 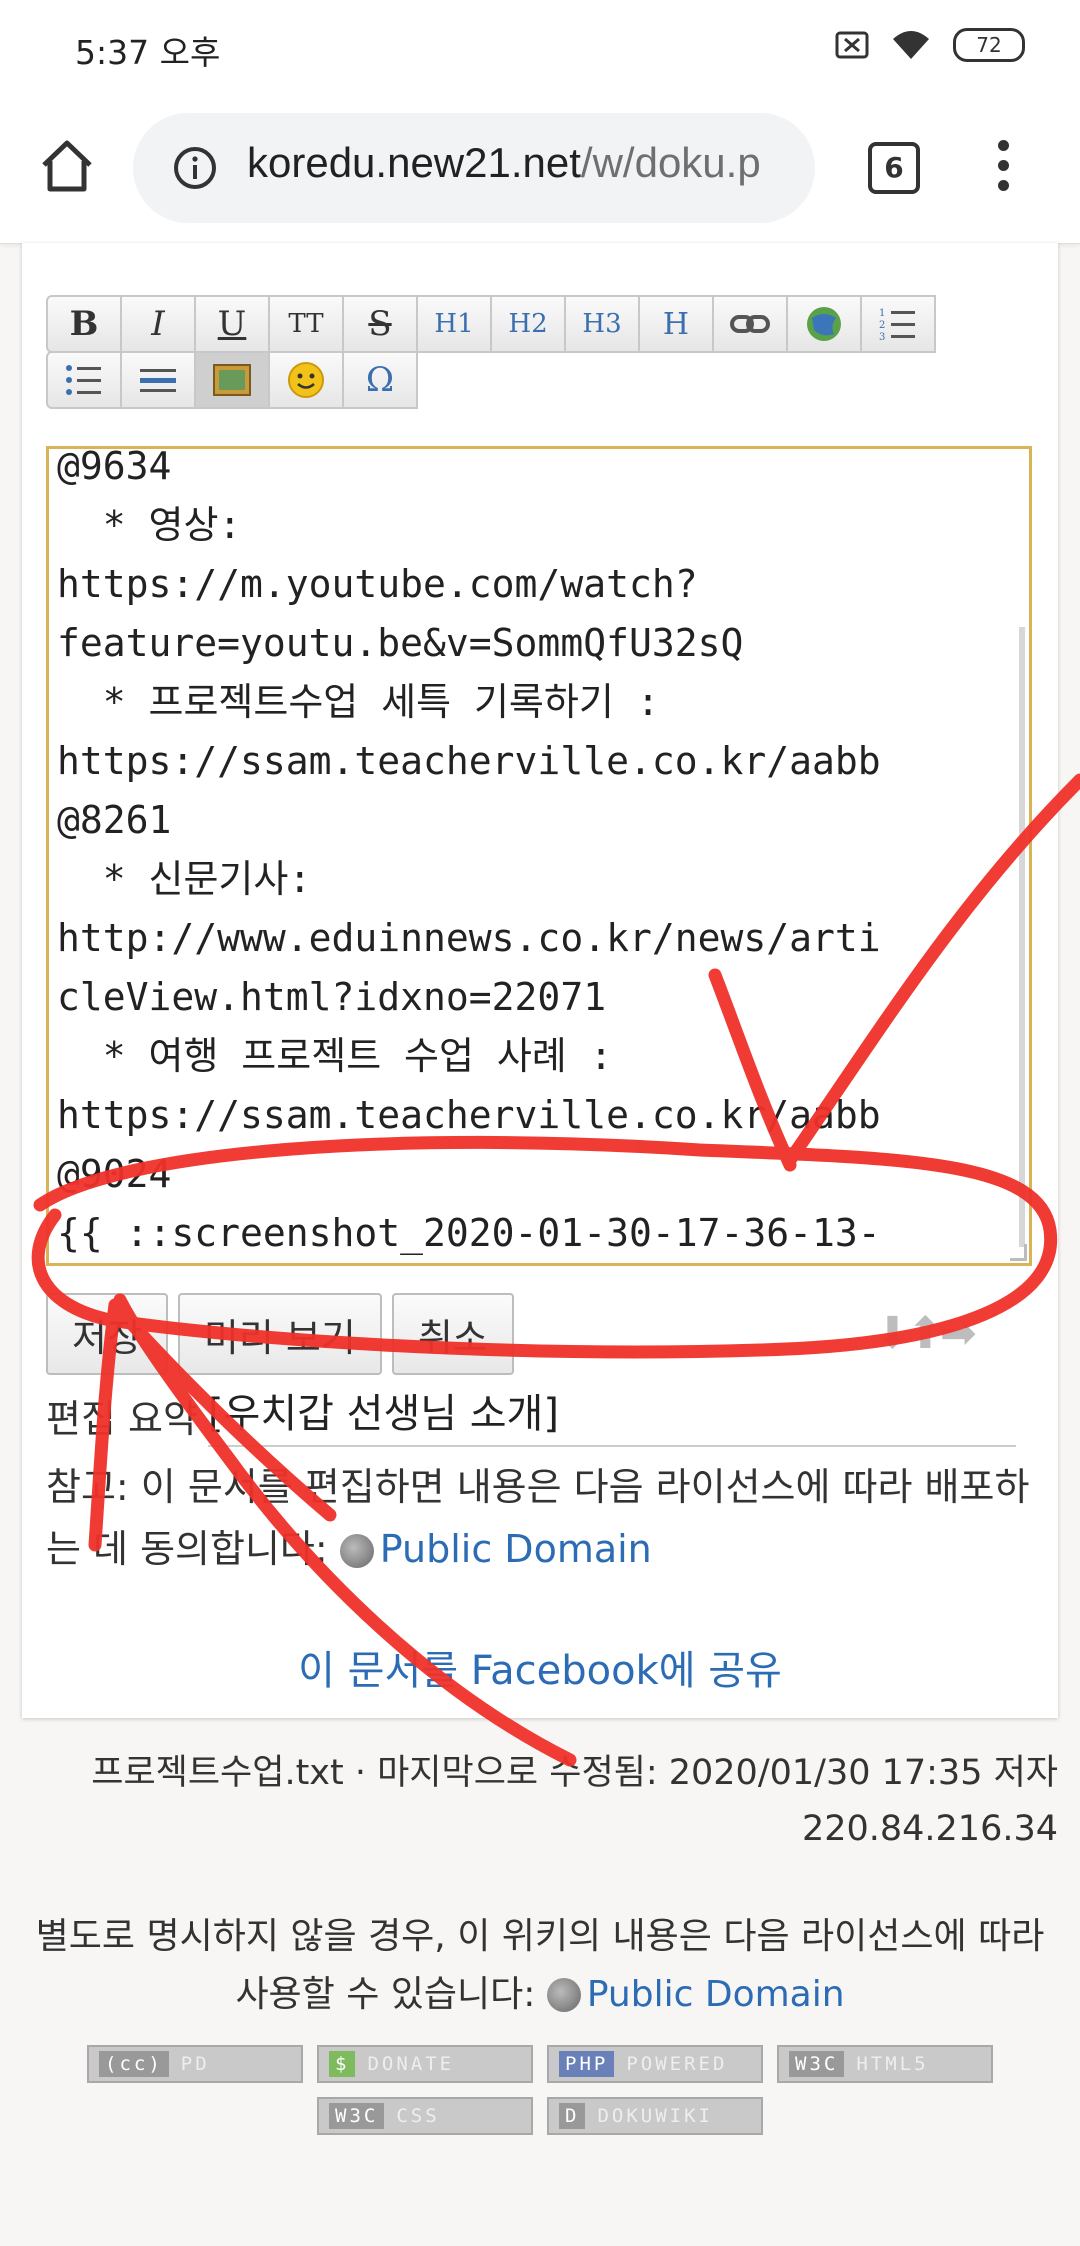 I want to click on heading-icon: H, so click(x=676, y=324).